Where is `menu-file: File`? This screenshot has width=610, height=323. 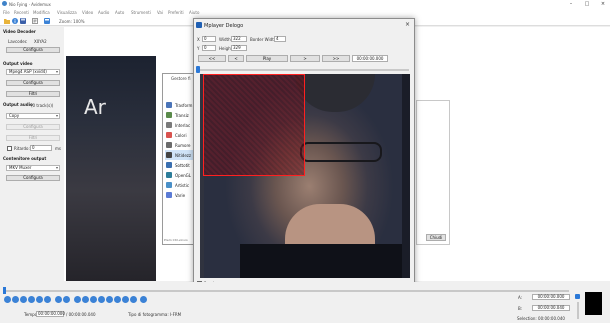 menu-file: File is located at coordinates (6, 12).